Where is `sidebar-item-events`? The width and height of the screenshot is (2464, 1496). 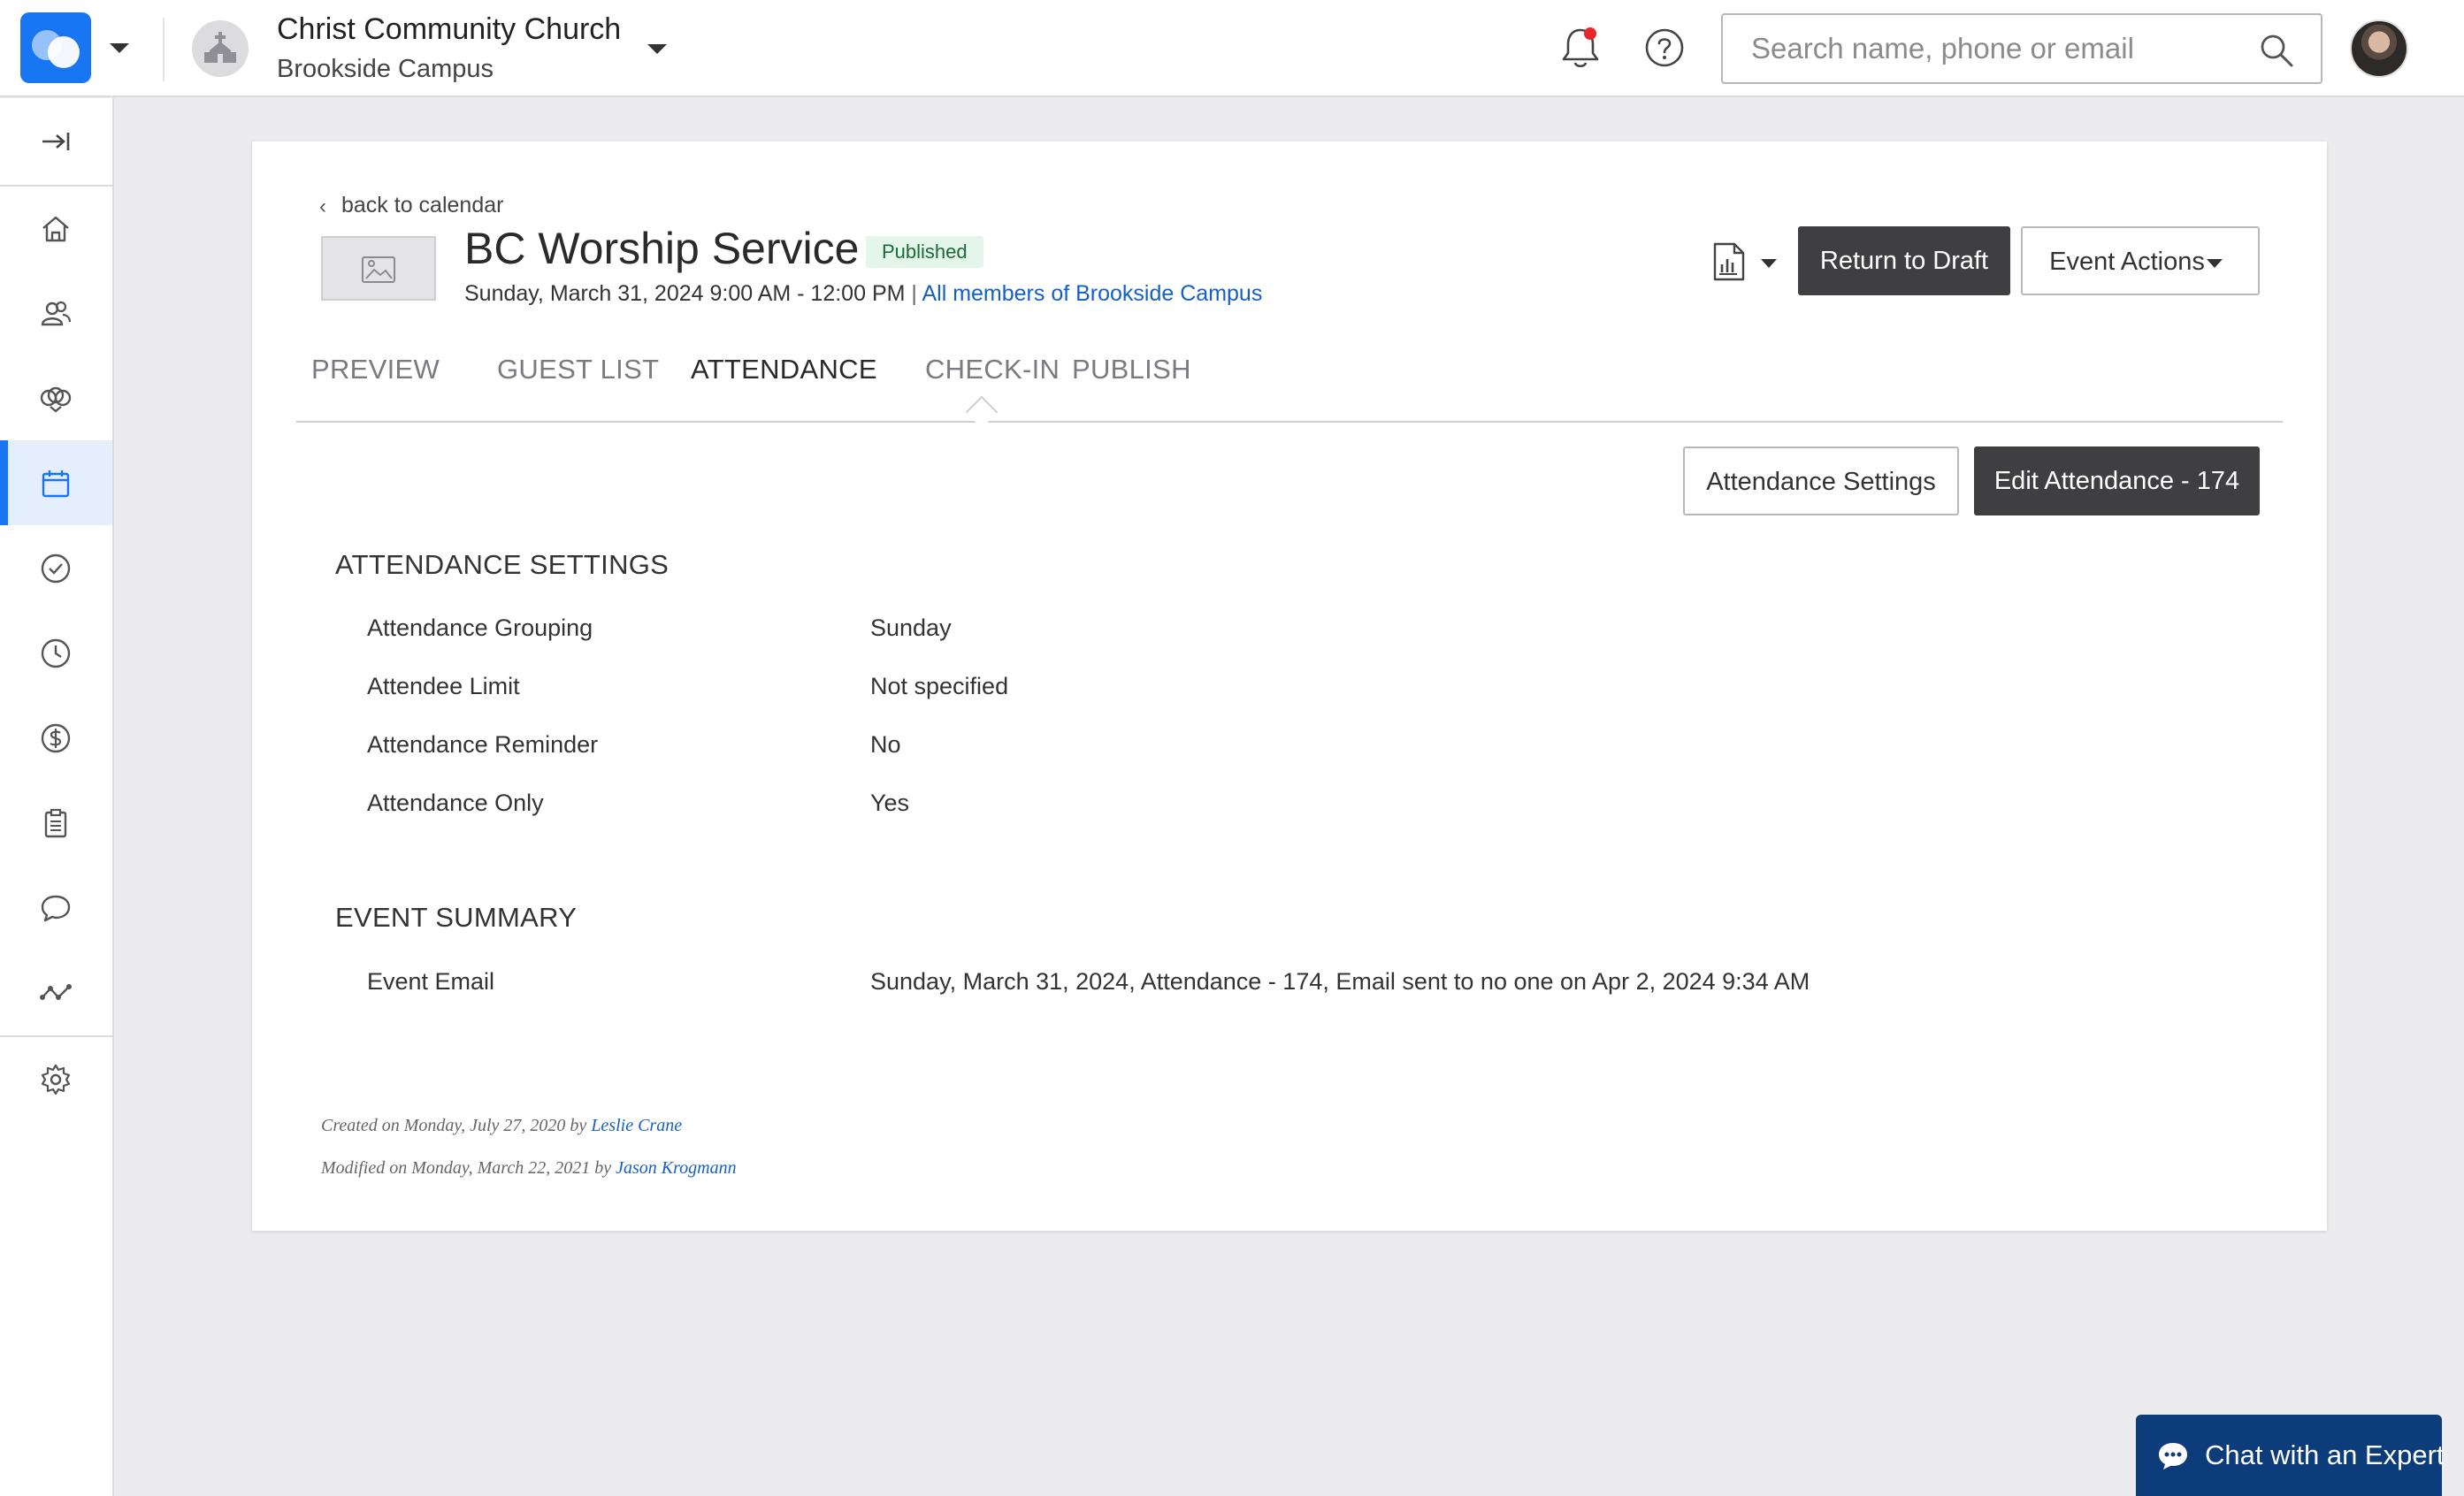 sidebar-item-events is located at coordinates (56, 483).